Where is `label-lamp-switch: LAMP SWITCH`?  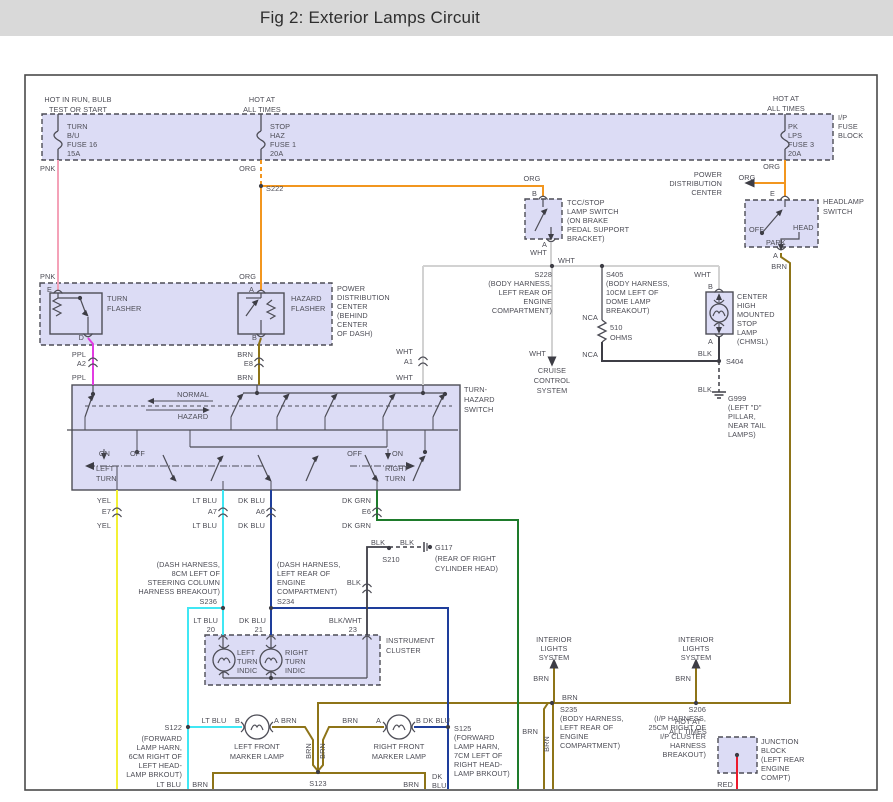 label-lamp-switch: LAMP SWITCH is located at coordinates (593, 211).